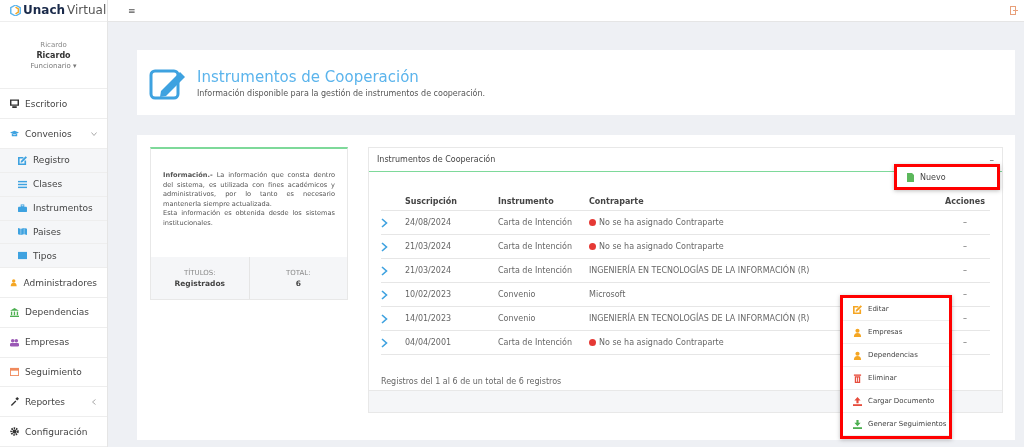  I want to click on exit-icon, so click(1014, 10).